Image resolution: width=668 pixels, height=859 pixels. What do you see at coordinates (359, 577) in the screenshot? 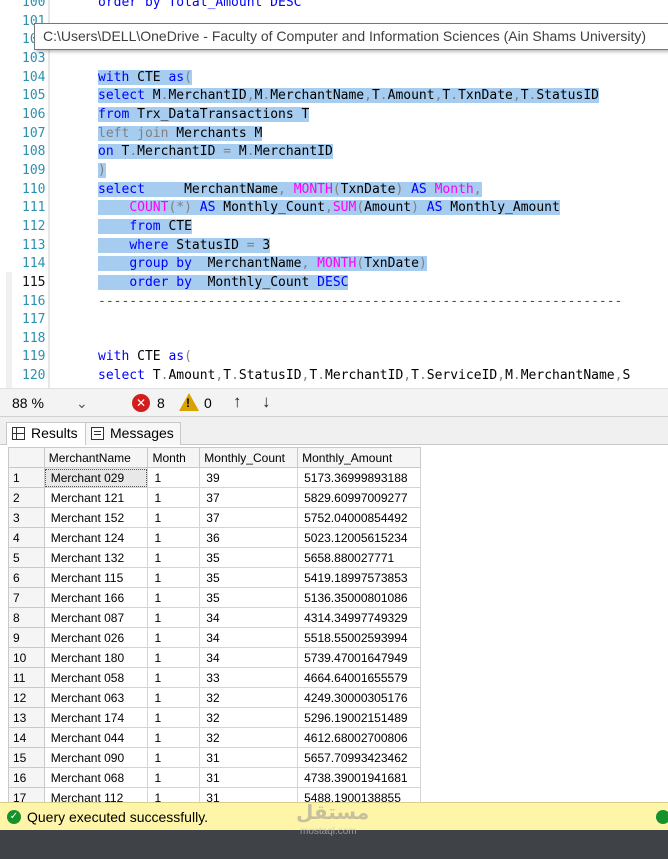
I see `table-cell: 5419.18997573853` at bounding box center [359, 577].